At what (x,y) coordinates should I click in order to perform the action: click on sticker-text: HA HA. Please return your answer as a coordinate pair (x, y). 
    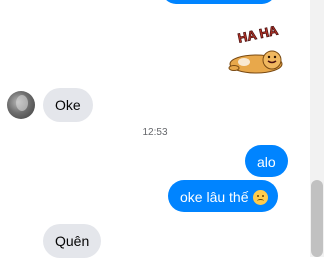
    Looking at the image, I should click on (258, 35).